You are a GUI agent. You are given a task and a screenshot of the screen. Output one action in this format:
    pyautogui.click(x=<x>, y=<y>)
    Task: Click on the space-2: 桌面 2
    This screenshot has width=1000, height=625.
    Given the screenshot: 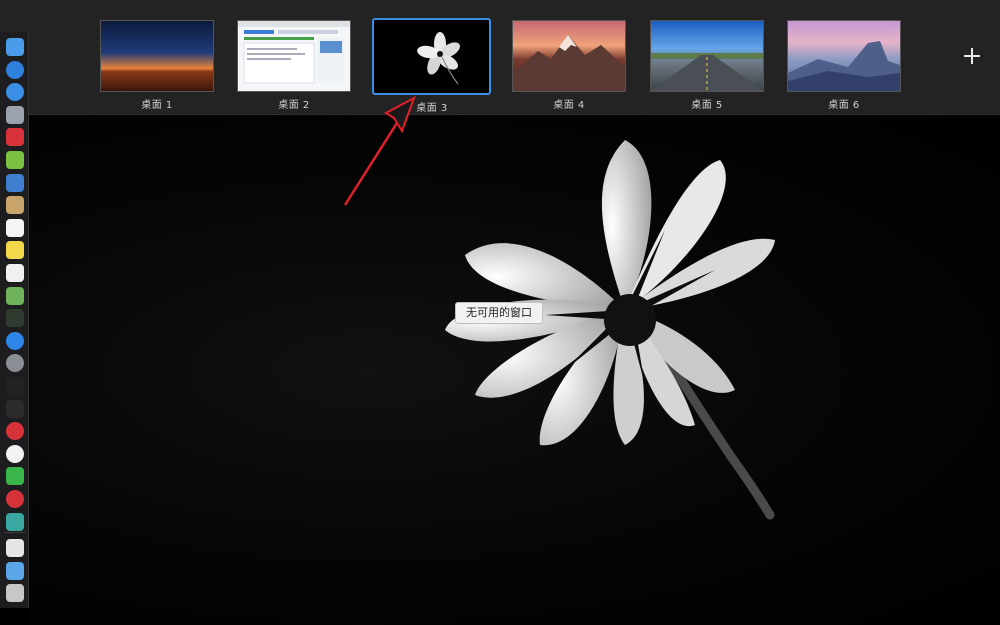 What is the action you would take?
    pyautogui.click(x=294, y=65)
    